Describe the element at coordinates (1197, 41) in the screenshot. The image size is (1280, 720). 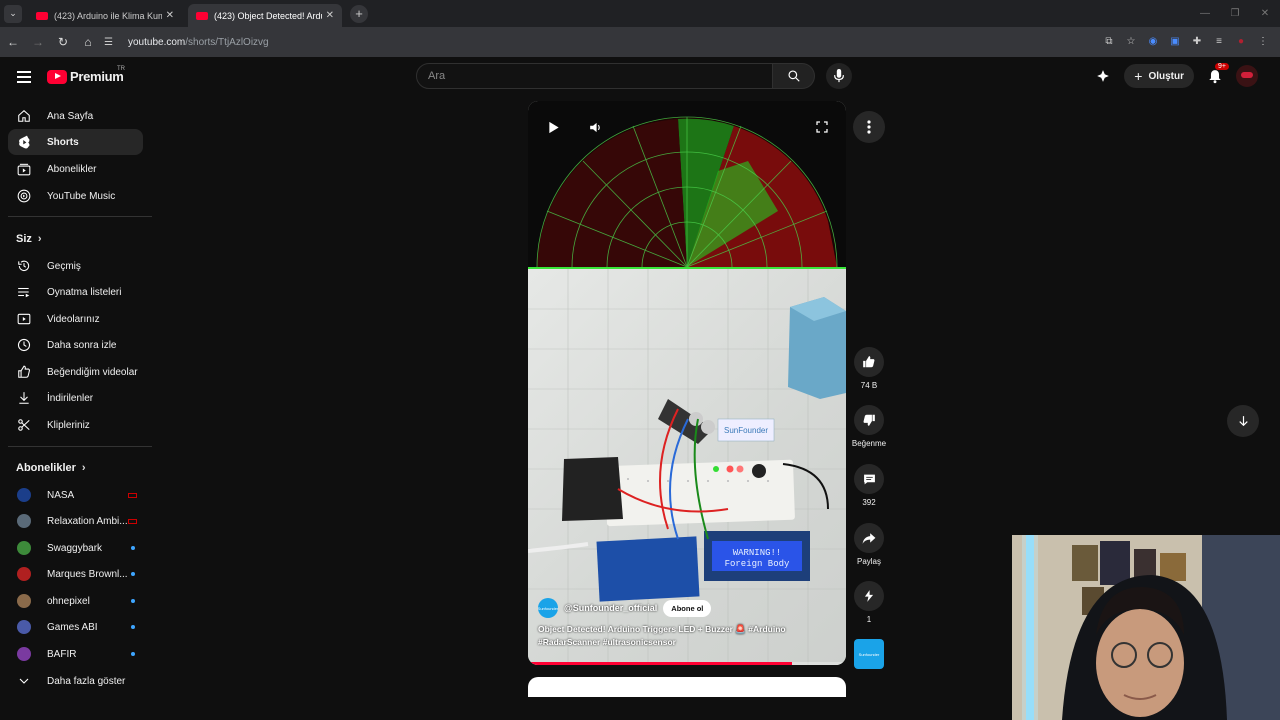
I see `extensions-puzzle-icon: ✚` at that location.